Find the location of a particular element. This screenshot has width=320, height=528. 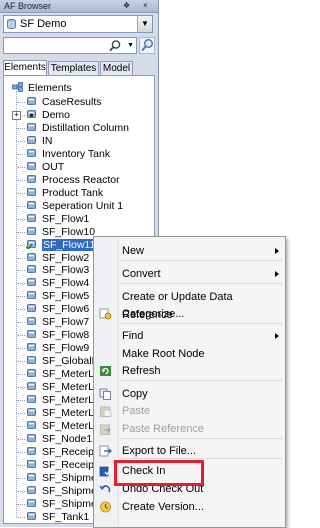

menu-item-paste: Paste is located at coordinates (189, 411).